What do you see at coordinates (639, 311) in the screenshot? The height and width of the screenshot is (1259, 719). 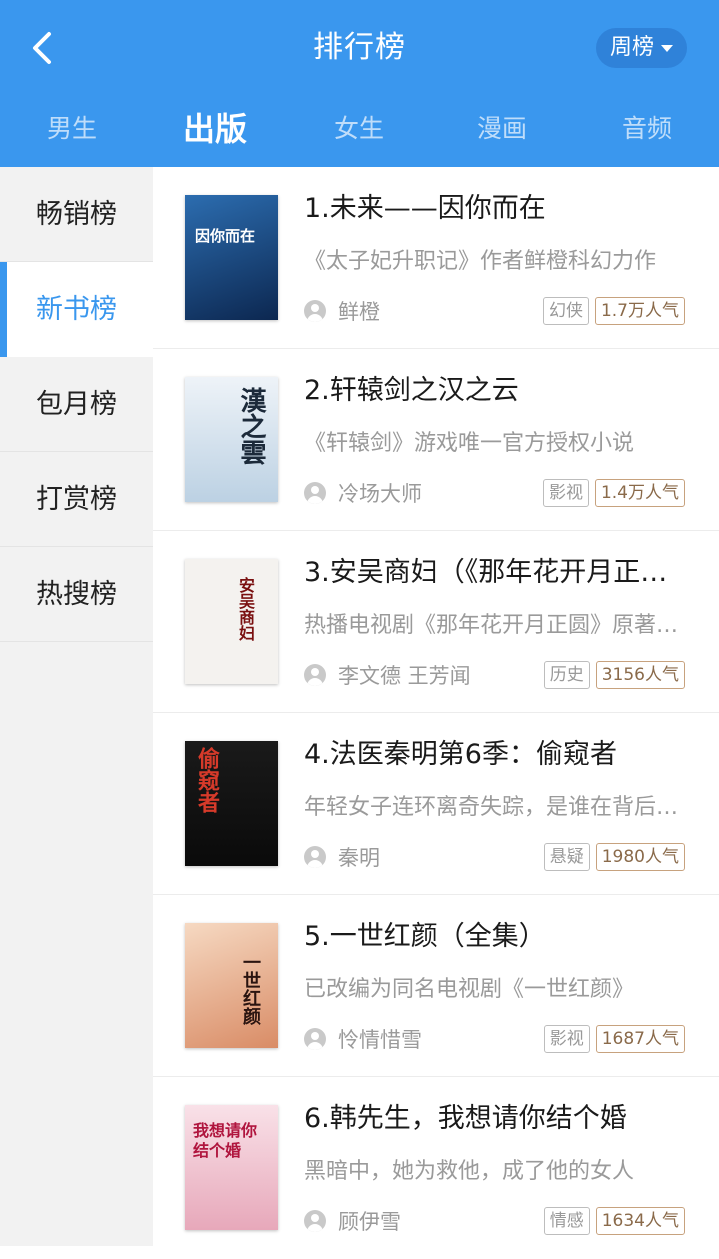 I see `popularity-badge: 1.7万人气` at bounding box center [639, 311].